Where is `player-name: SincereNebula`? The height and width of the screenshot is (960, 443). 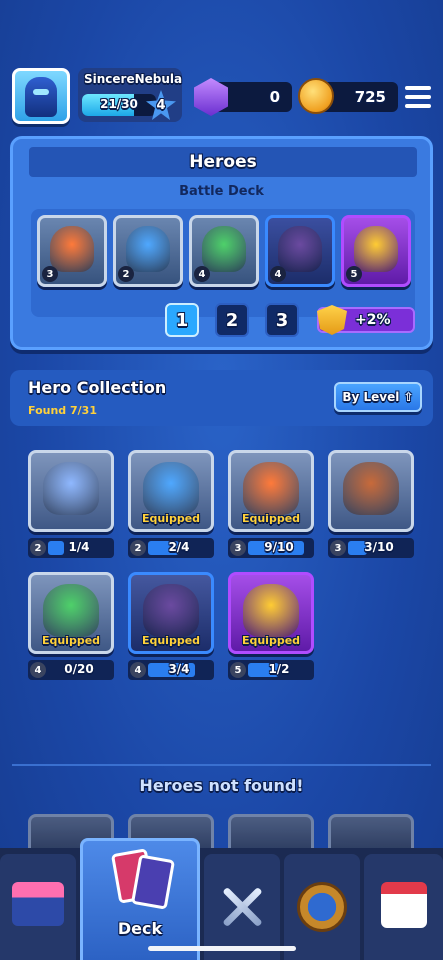
player-name: SincereNebula is located at coordinates (133, 79).